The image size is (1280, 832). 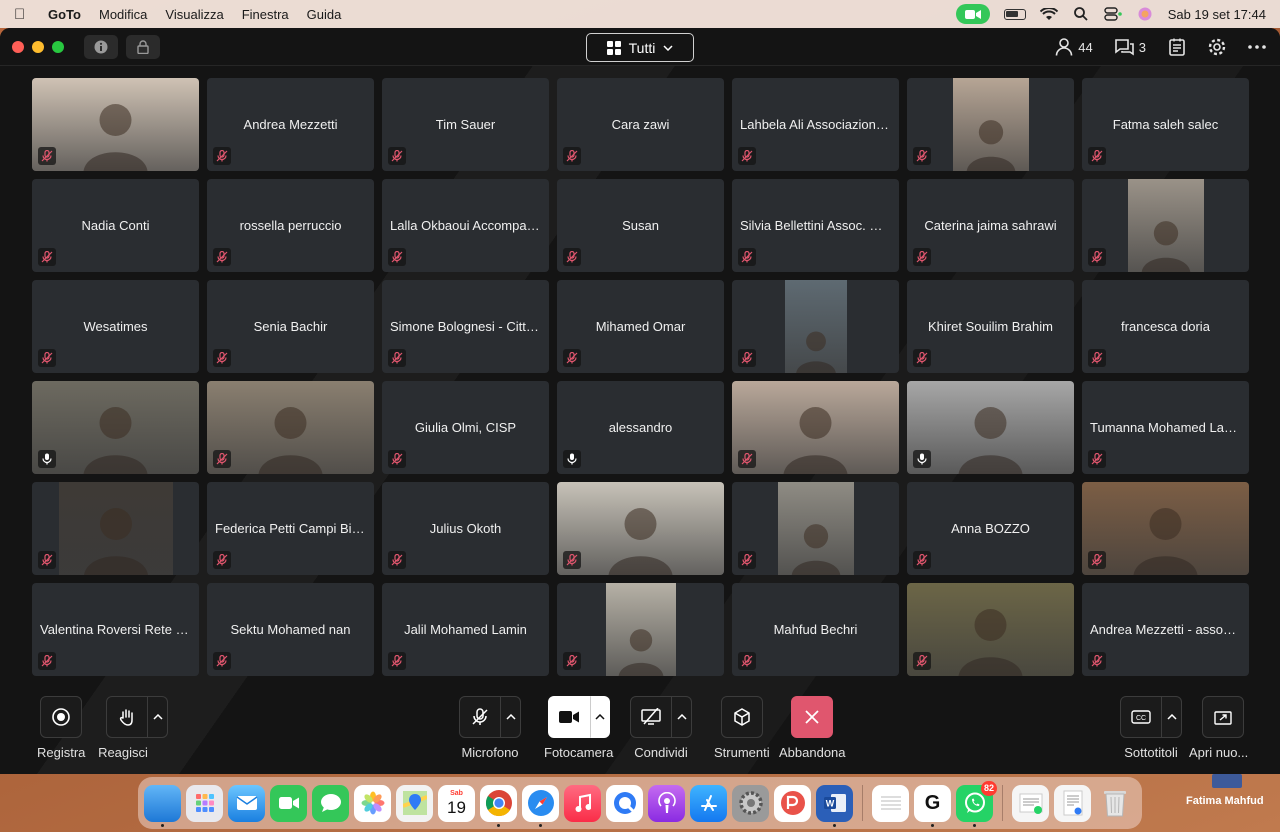 I want to click on recent-document-1-icon, so click(x=1030, y=803).